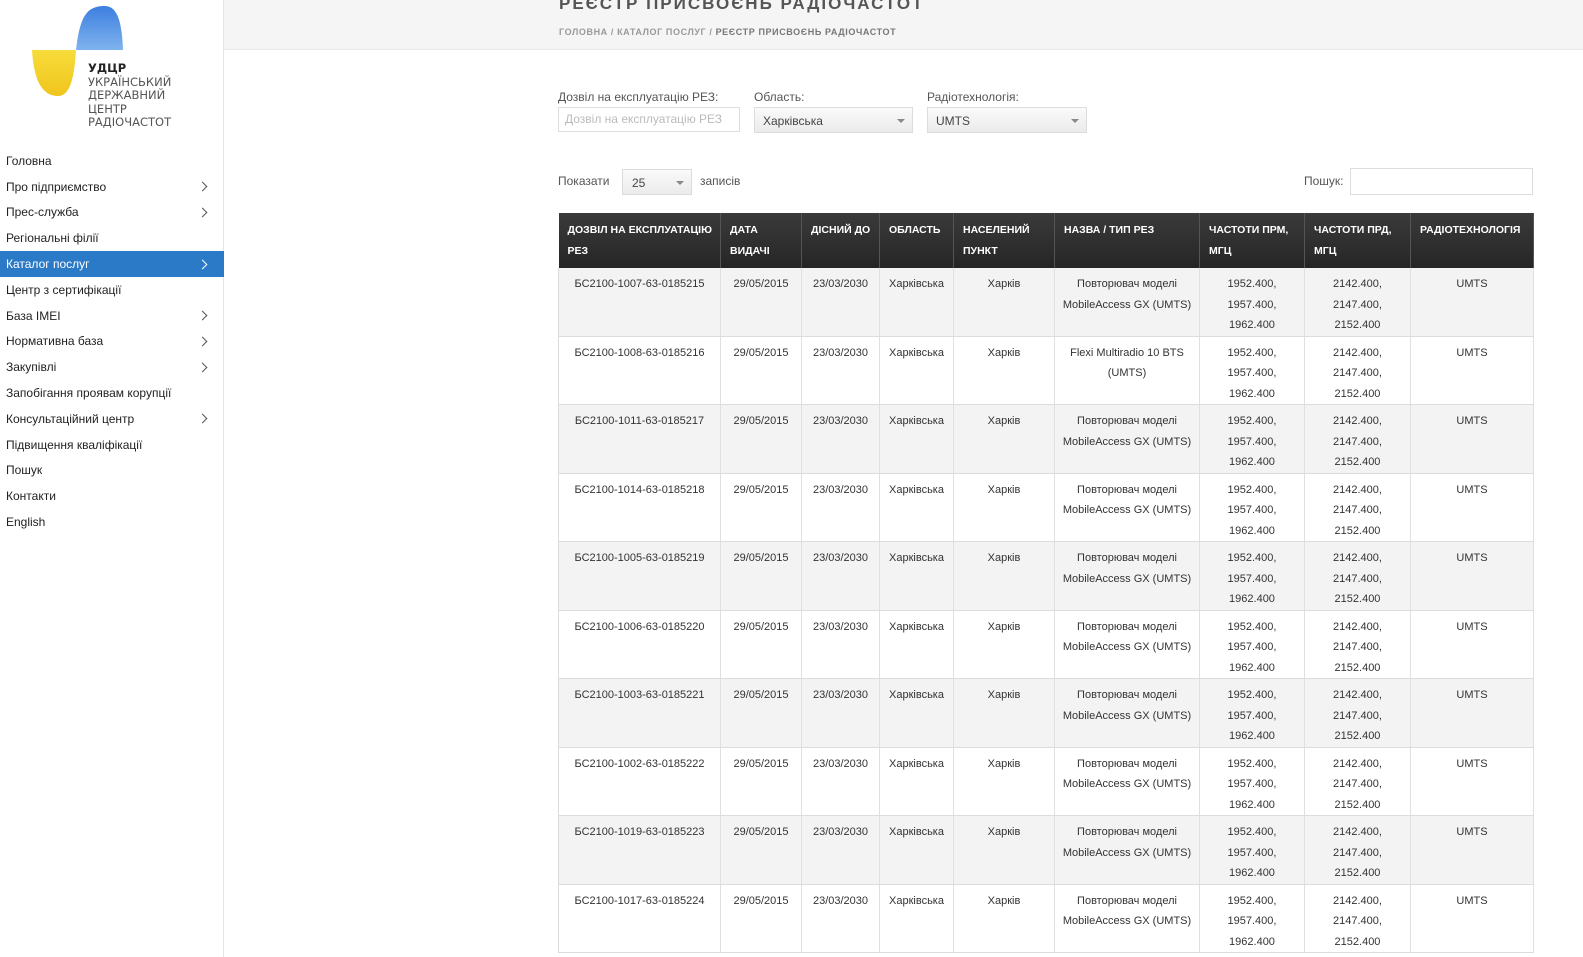  I want to click on table-cell: БС2100-1006-63-0185220, so click(639, 644).